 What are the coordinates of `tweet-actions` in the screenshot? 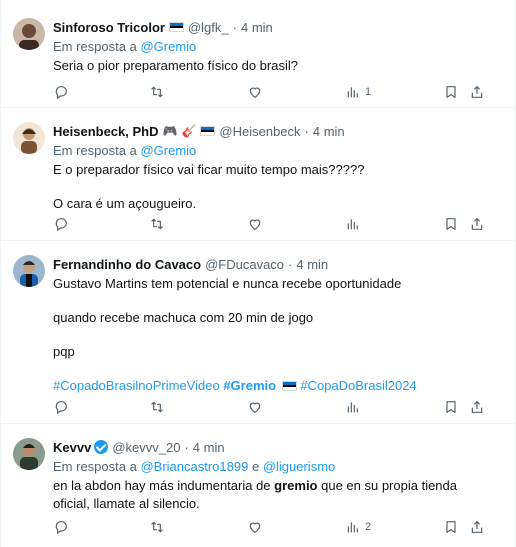 It's located at (277, 409).